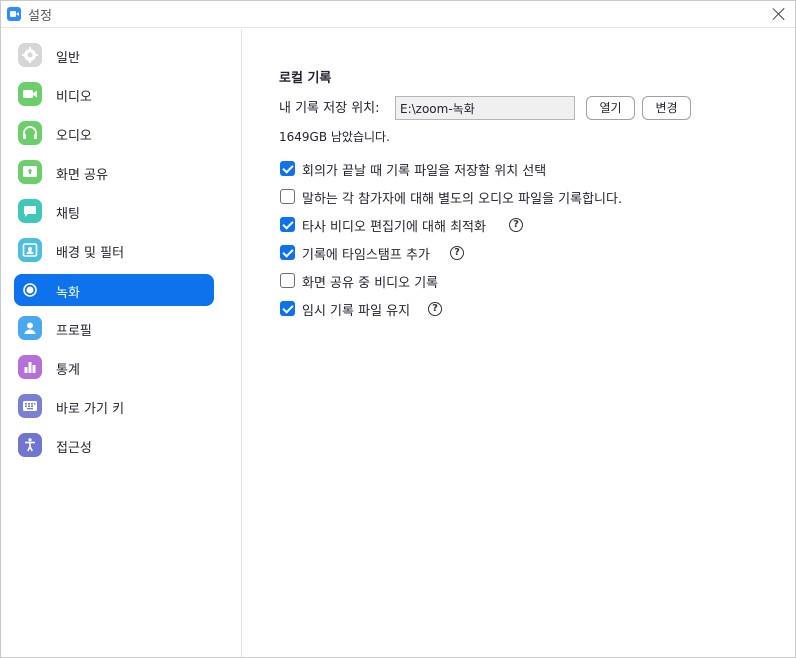 The image size is (796, 658). What do you see at coordinates (114, 328) in the screenshot?
I see `sidebar-item-profile: 프로필` at bounding box center [114, 328].